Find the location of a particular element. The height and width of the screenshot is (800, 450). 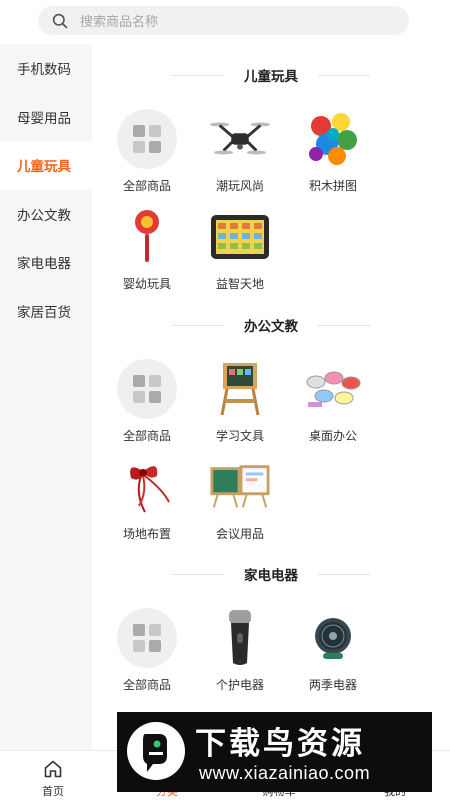

subcategory-label: 个护电器 is located at coordinates (239, 685).